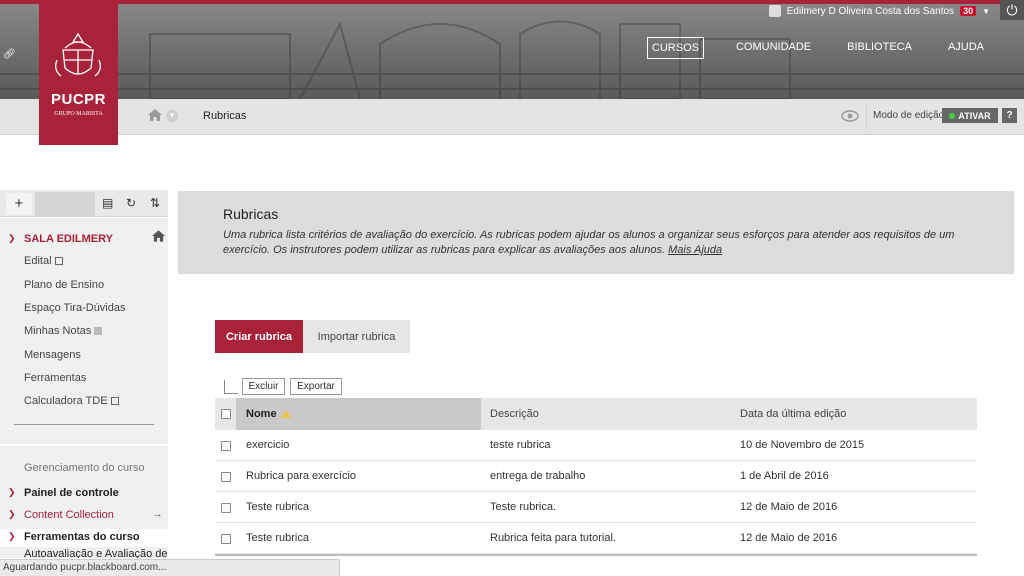  I want to click on sidebar-item-content-collection: ❯ Content Collection →, so click(84, 516).